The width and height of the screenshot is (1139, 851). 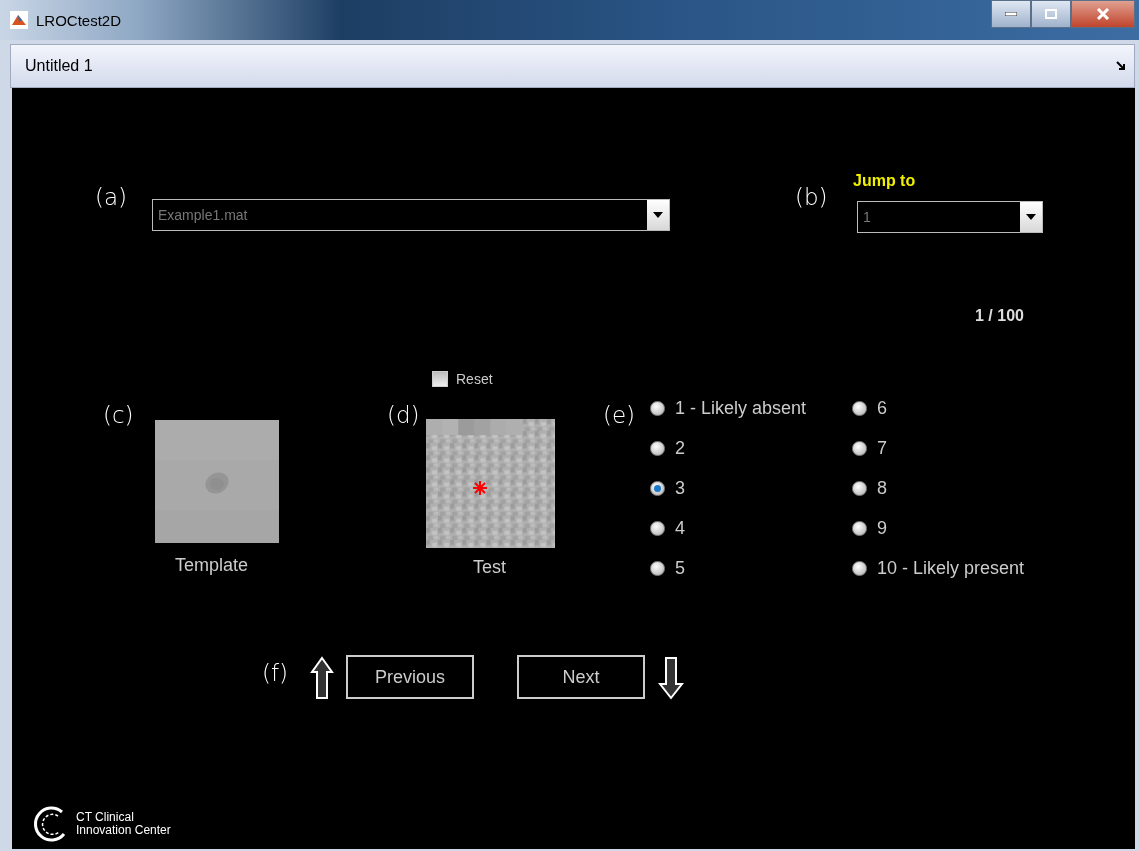 What do you see at coordinates (111, 197) in the screenshot?
I see `panel-marker: (a)` at bounding box center [111, 197].